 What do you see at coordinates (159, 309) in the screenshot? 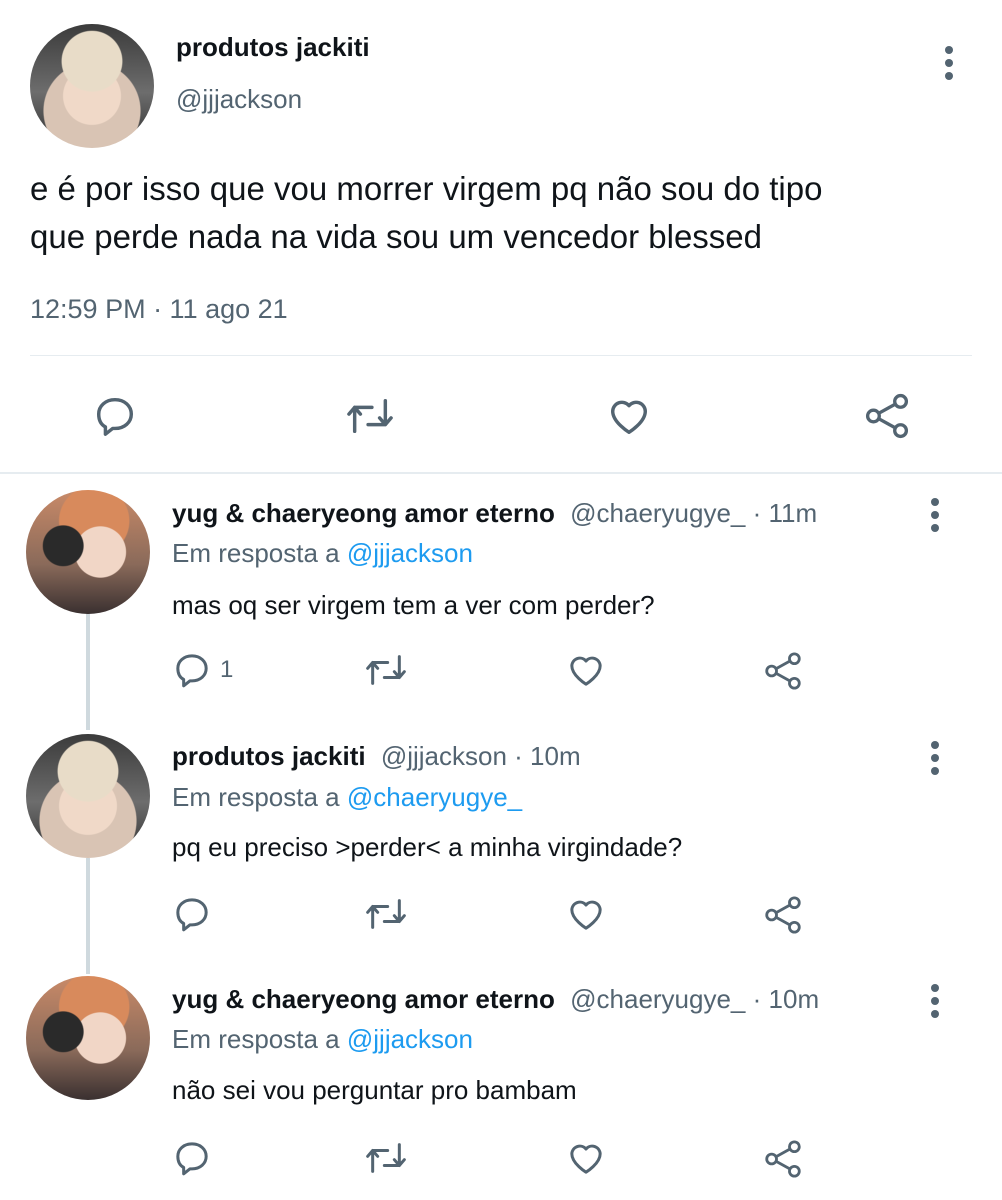
I see `tweet-timestamp: 12:59 PM · 11 ago 21` at bounding box center [159, 309].